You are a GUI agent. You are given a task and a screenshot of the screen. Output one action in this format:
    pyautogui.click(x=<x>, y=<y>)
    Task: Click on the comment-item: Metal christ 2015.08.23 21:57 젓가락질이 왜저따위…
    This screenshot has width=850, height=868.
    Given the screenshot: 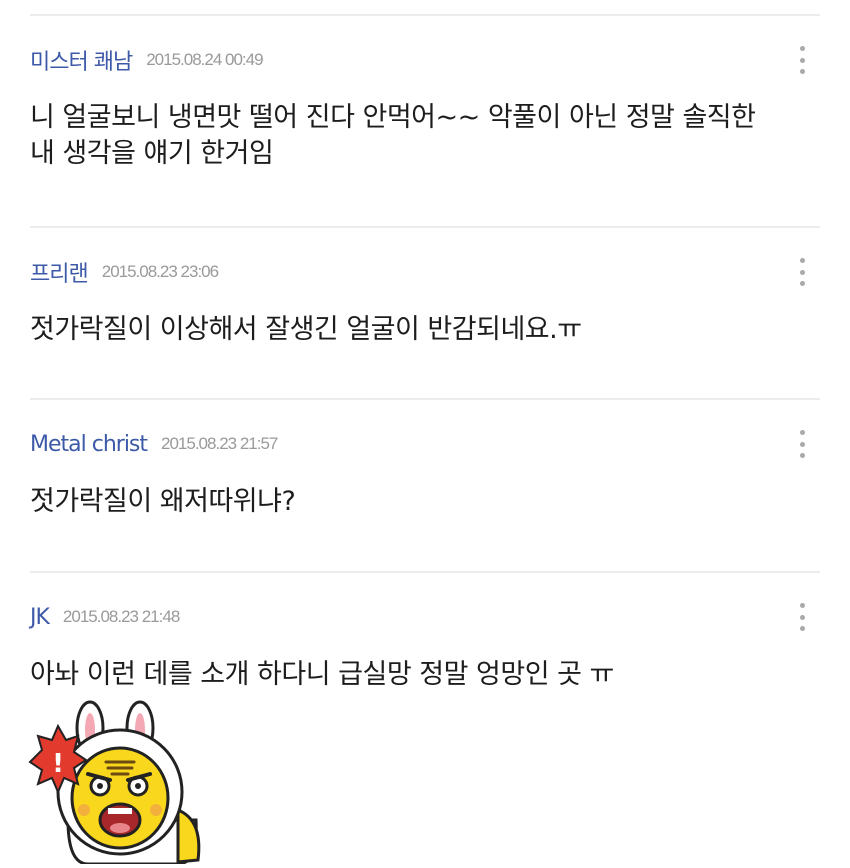 What is the action you would take?
    pyautogui.click(x=425, y=484)
    